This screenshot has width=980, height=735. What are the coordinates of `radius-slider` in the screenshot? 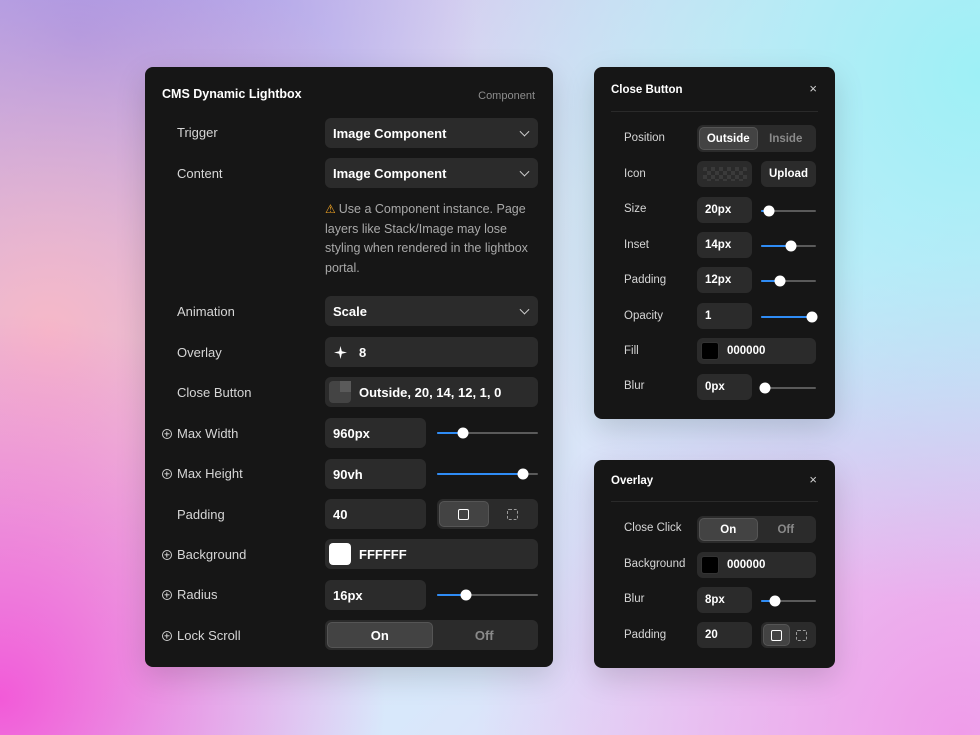 It's located at (487, 595).